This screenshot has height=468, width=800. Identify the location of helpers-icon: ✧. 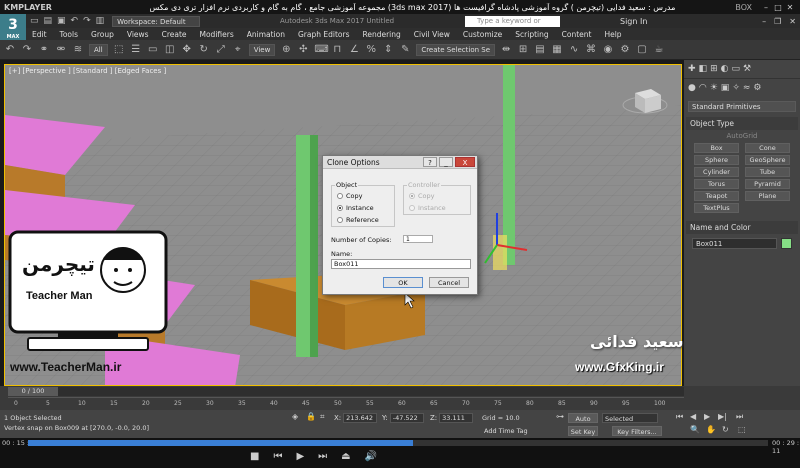
(736, 88).